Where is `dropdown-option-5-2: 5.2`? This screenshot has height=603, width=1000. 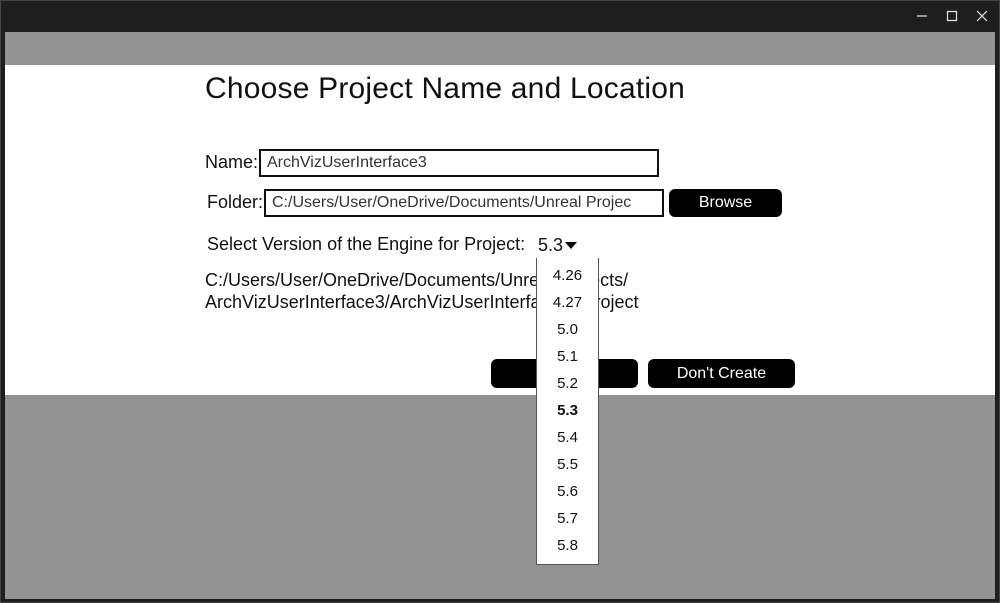 dropdown-option-5-2: 5.2 is located at coordinates (567, 383).